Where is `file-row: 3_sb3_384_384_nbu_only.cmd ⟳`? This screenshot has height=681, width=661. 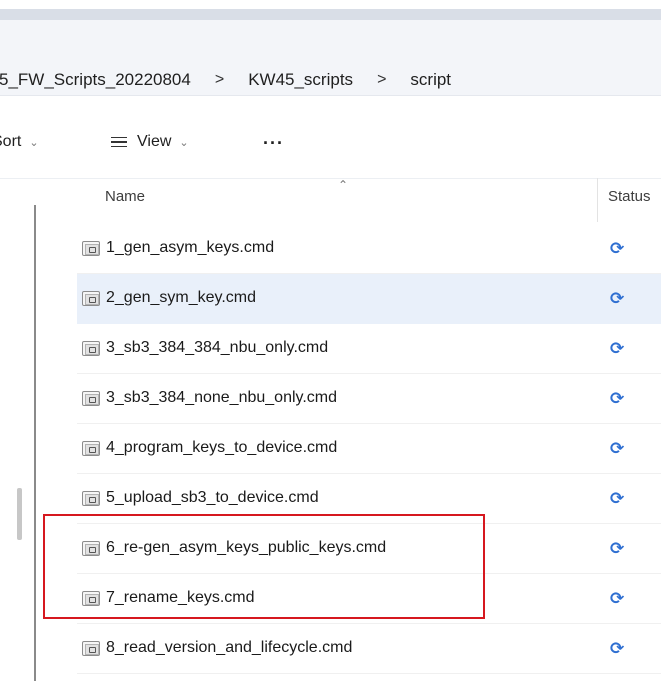
file-row: 3_sb3_384_384_nbu_only.cmd ⟳ is located at coordinates (369, 349).